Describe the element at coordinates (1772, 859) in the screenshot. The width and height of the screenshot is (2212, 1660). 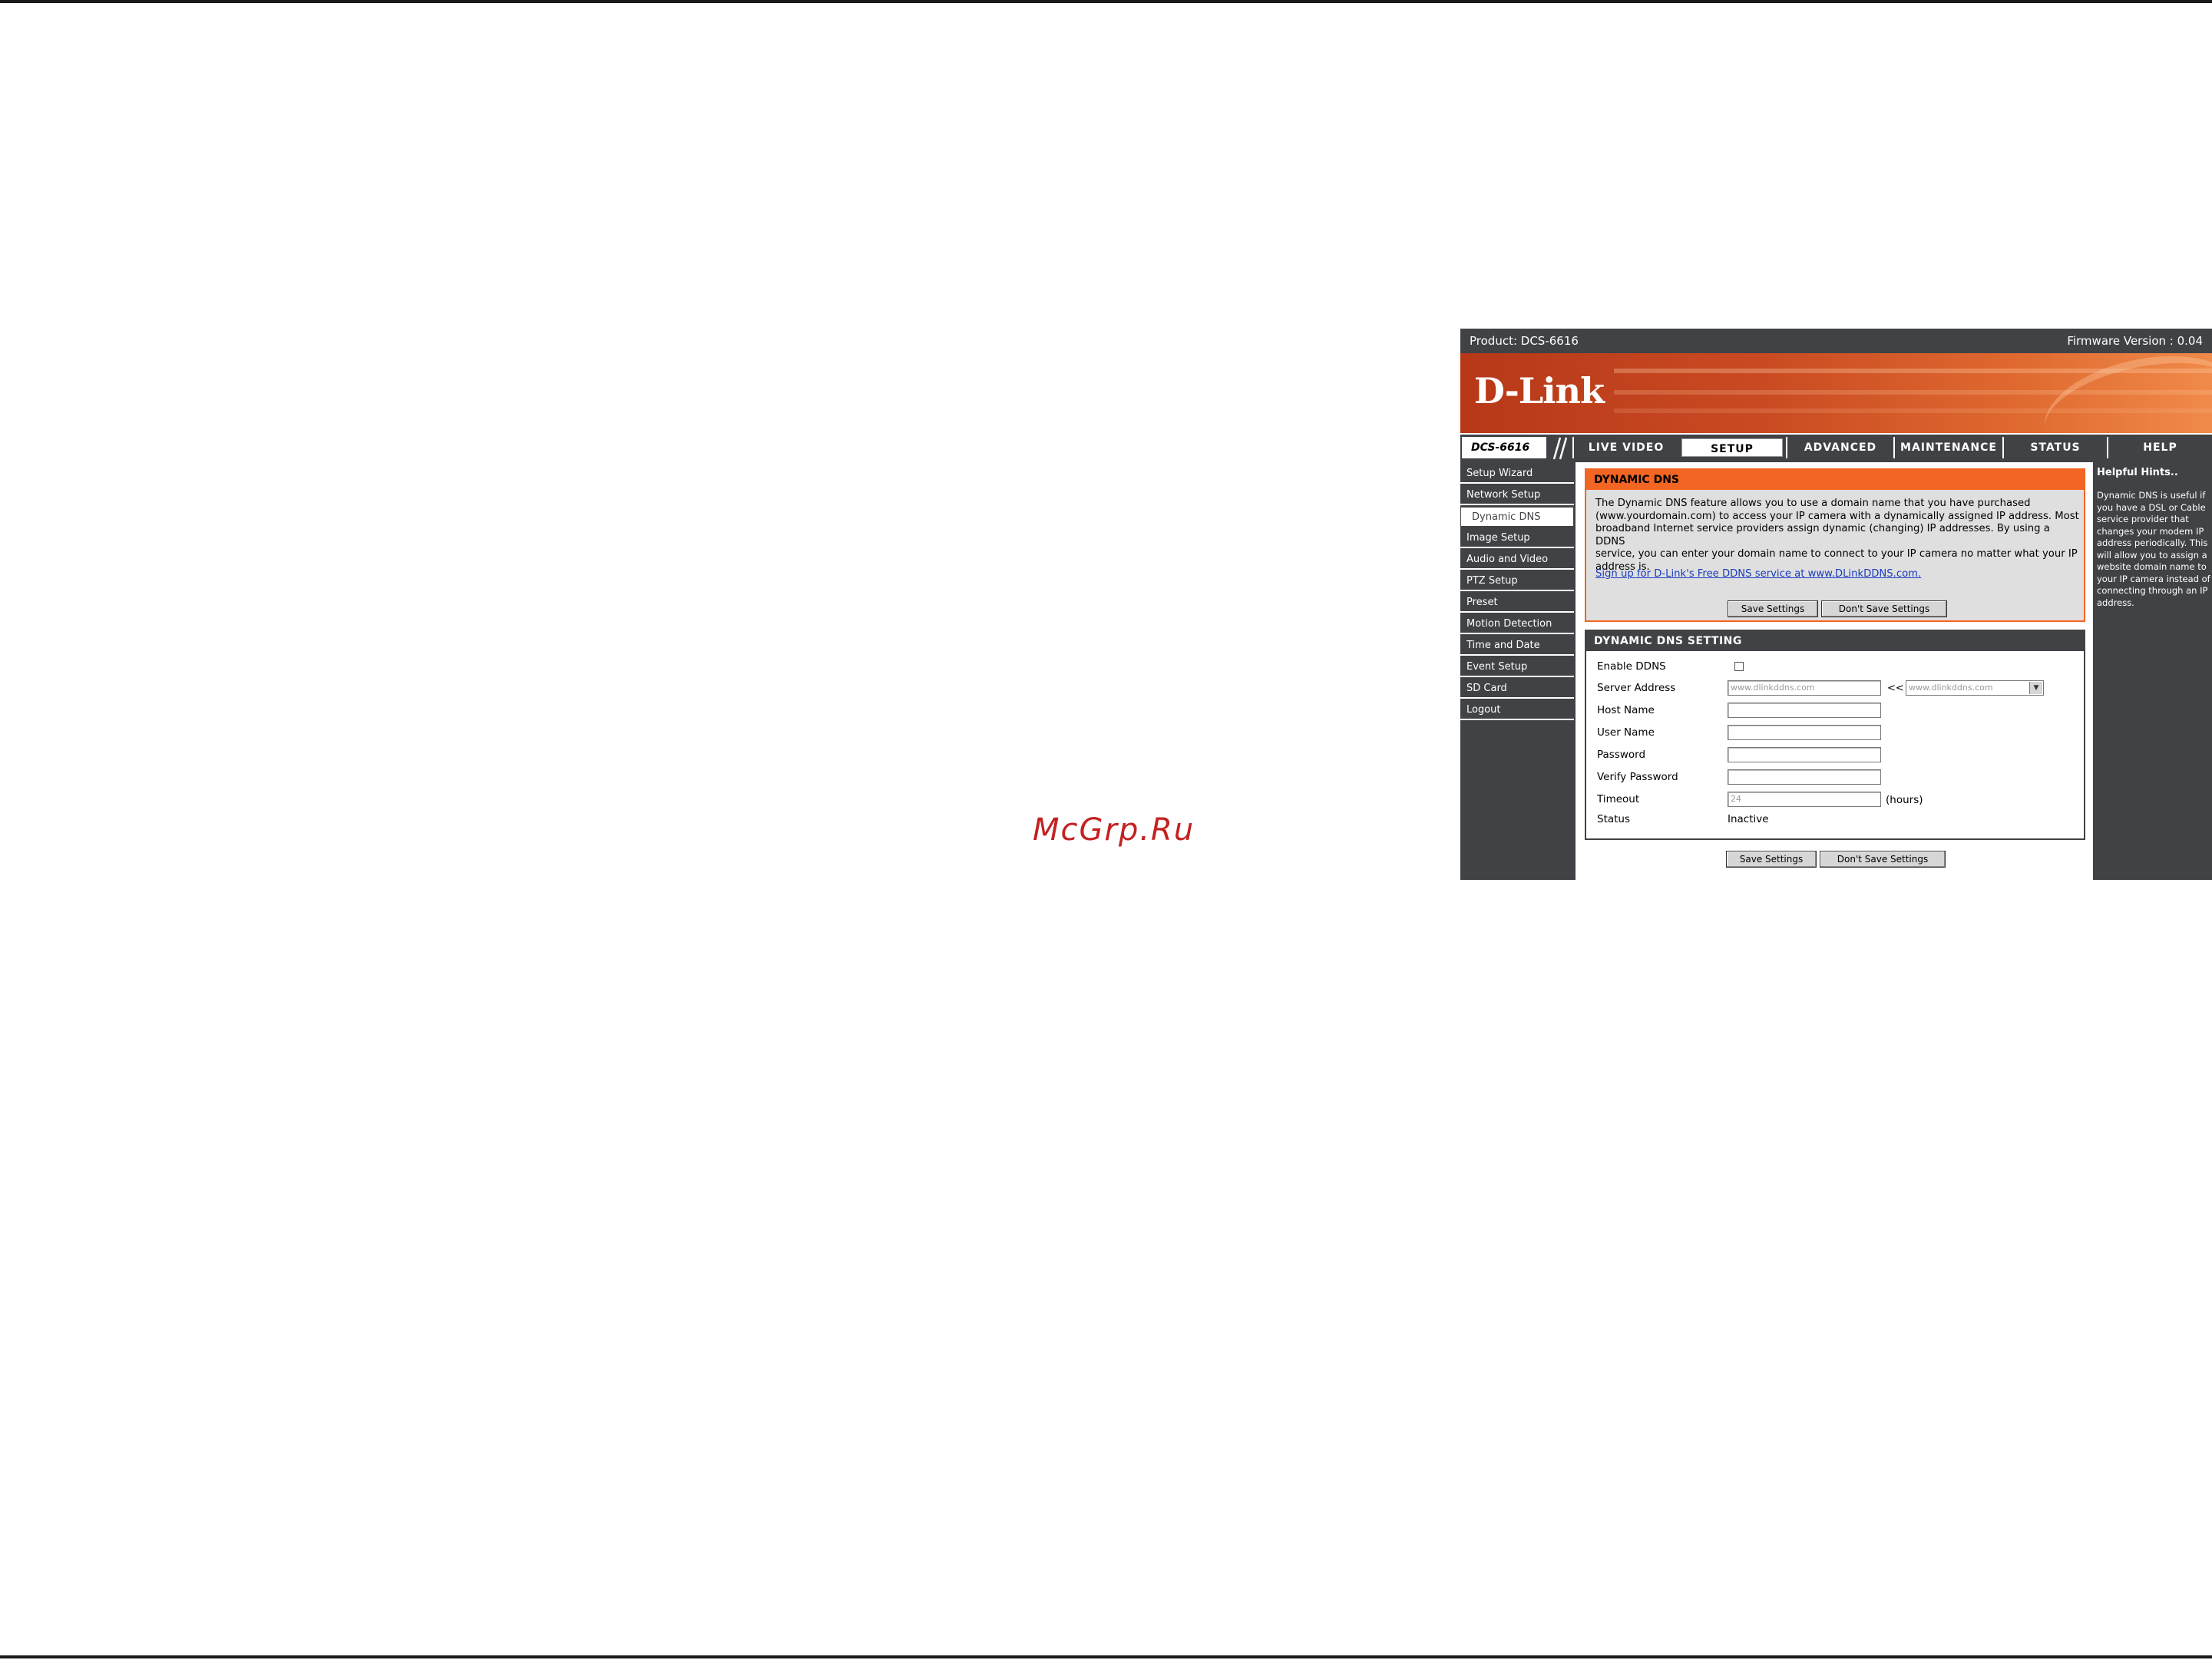
I see `save-settings-button-bottom: Save Settings` at that location.